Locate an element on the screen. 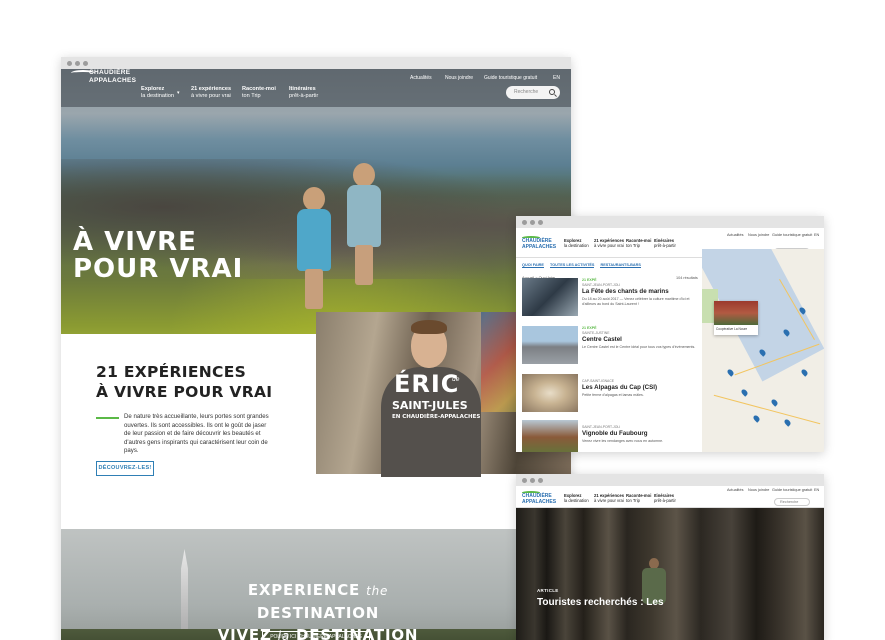 The height and width of the screenshot is (640, 885). logo-line1: CHAUDIÈRE is located at coordinates (110, 72).